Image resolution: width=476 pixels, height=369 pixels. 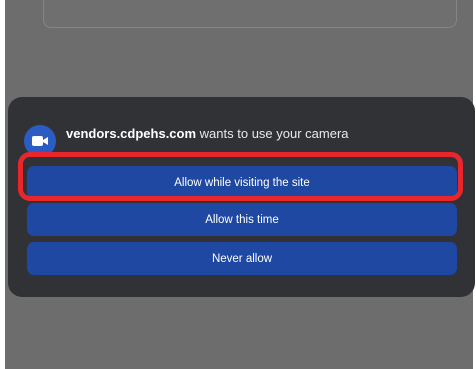 I want to click on never-allow-button: Never allow, so click(x=242, y=258).